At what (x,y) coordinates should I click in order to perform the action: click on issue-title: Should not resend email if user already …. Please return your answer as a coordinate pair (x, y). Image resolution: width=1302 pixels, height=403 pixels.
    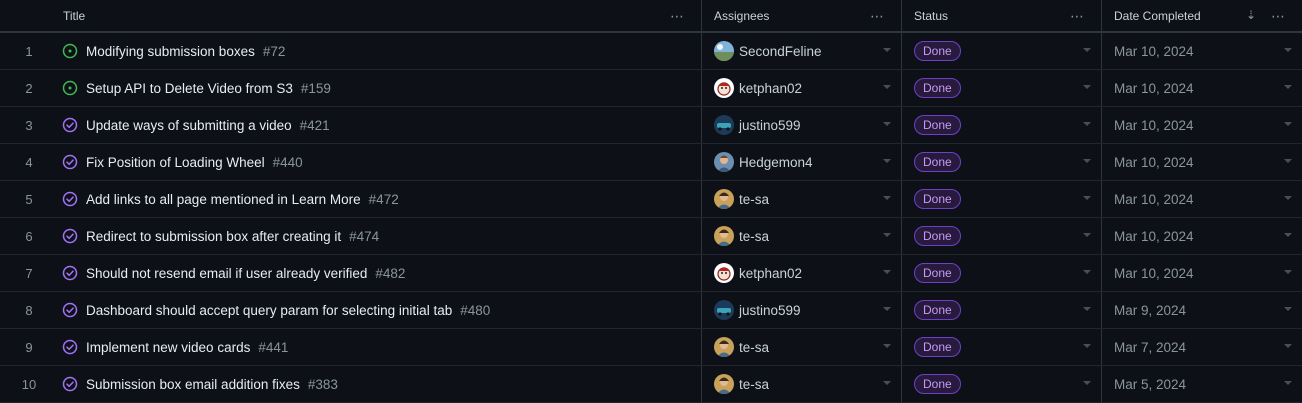
    Looking at the image, I should click on (226, 273).